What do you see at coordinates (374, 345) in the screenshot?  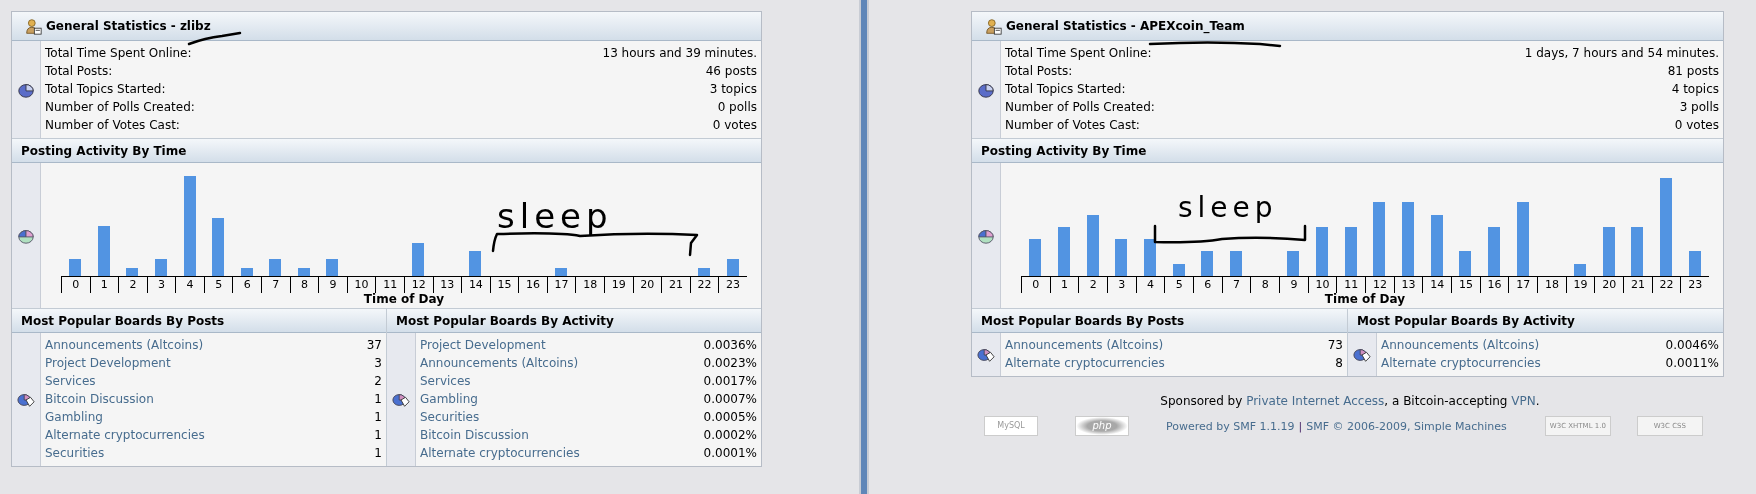 I see `board-value: 37` at bounding box center [374, 345].